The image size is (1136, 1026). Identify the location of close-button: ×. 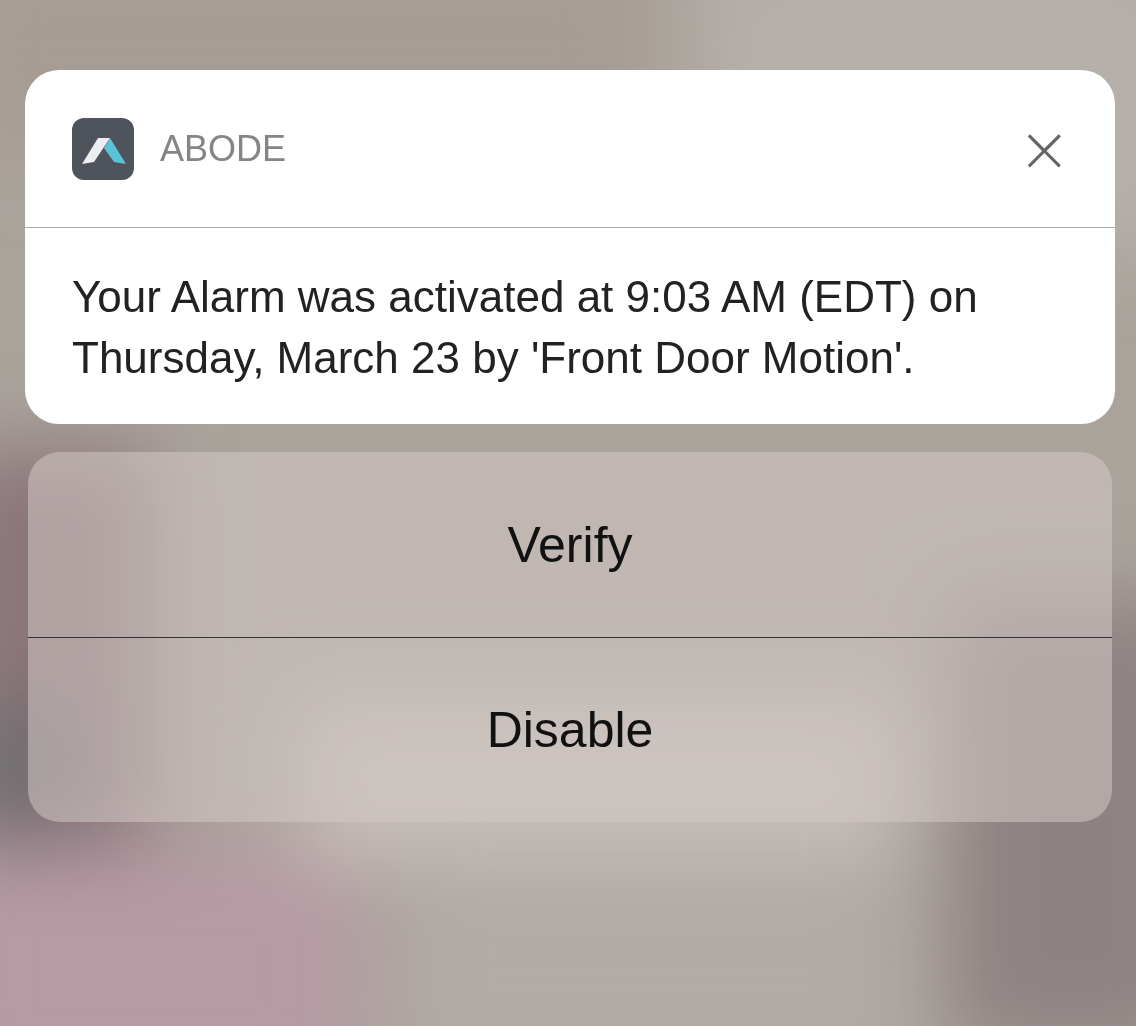
(1044, 148).